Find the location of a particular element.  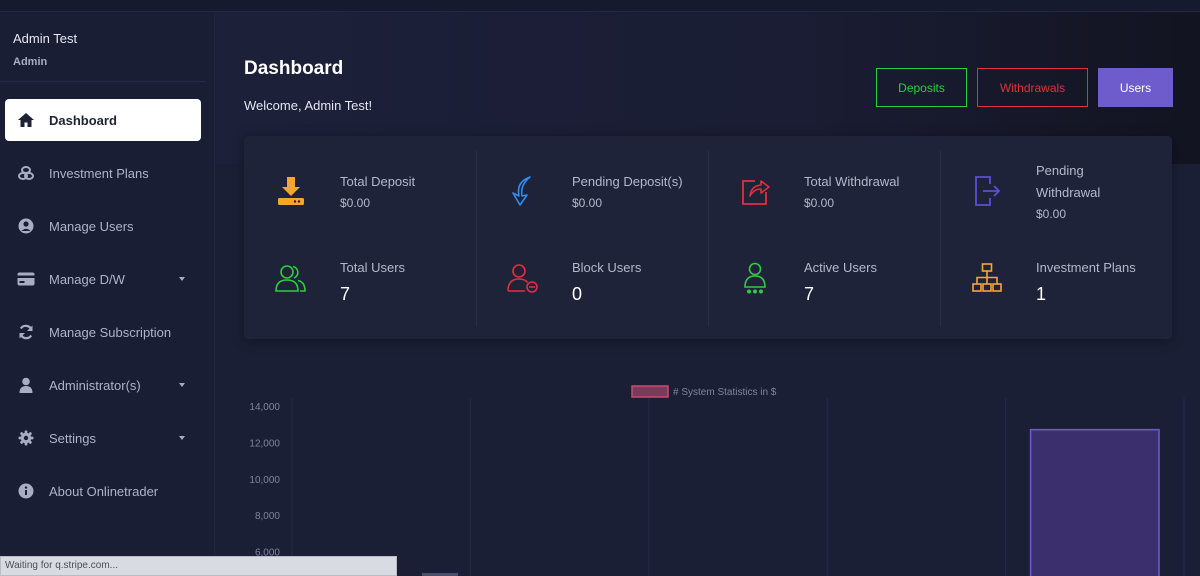

stat-value: 1 is located at coordinates (1041, 294).